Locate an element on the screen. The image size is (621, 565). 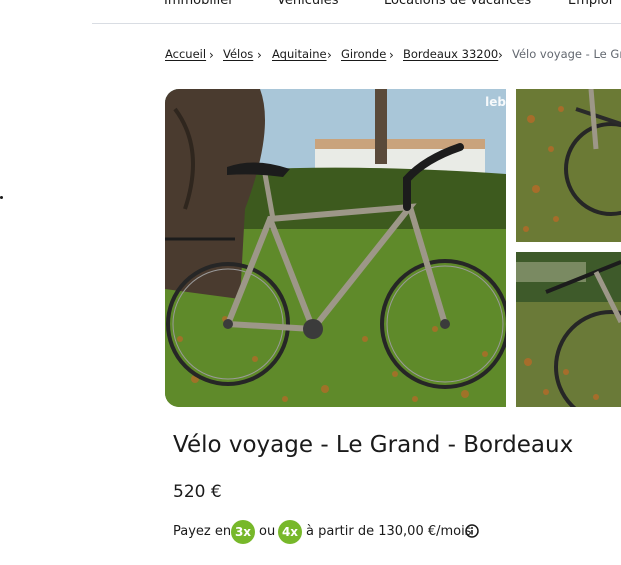
payment-suffix: à partir de 130,00 €/mois is located at coordinates (389, 531).